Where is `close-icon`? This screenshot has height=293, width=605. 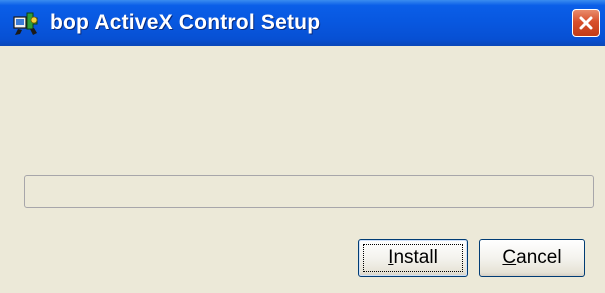 close-icon is located at coordinates (586, 23).